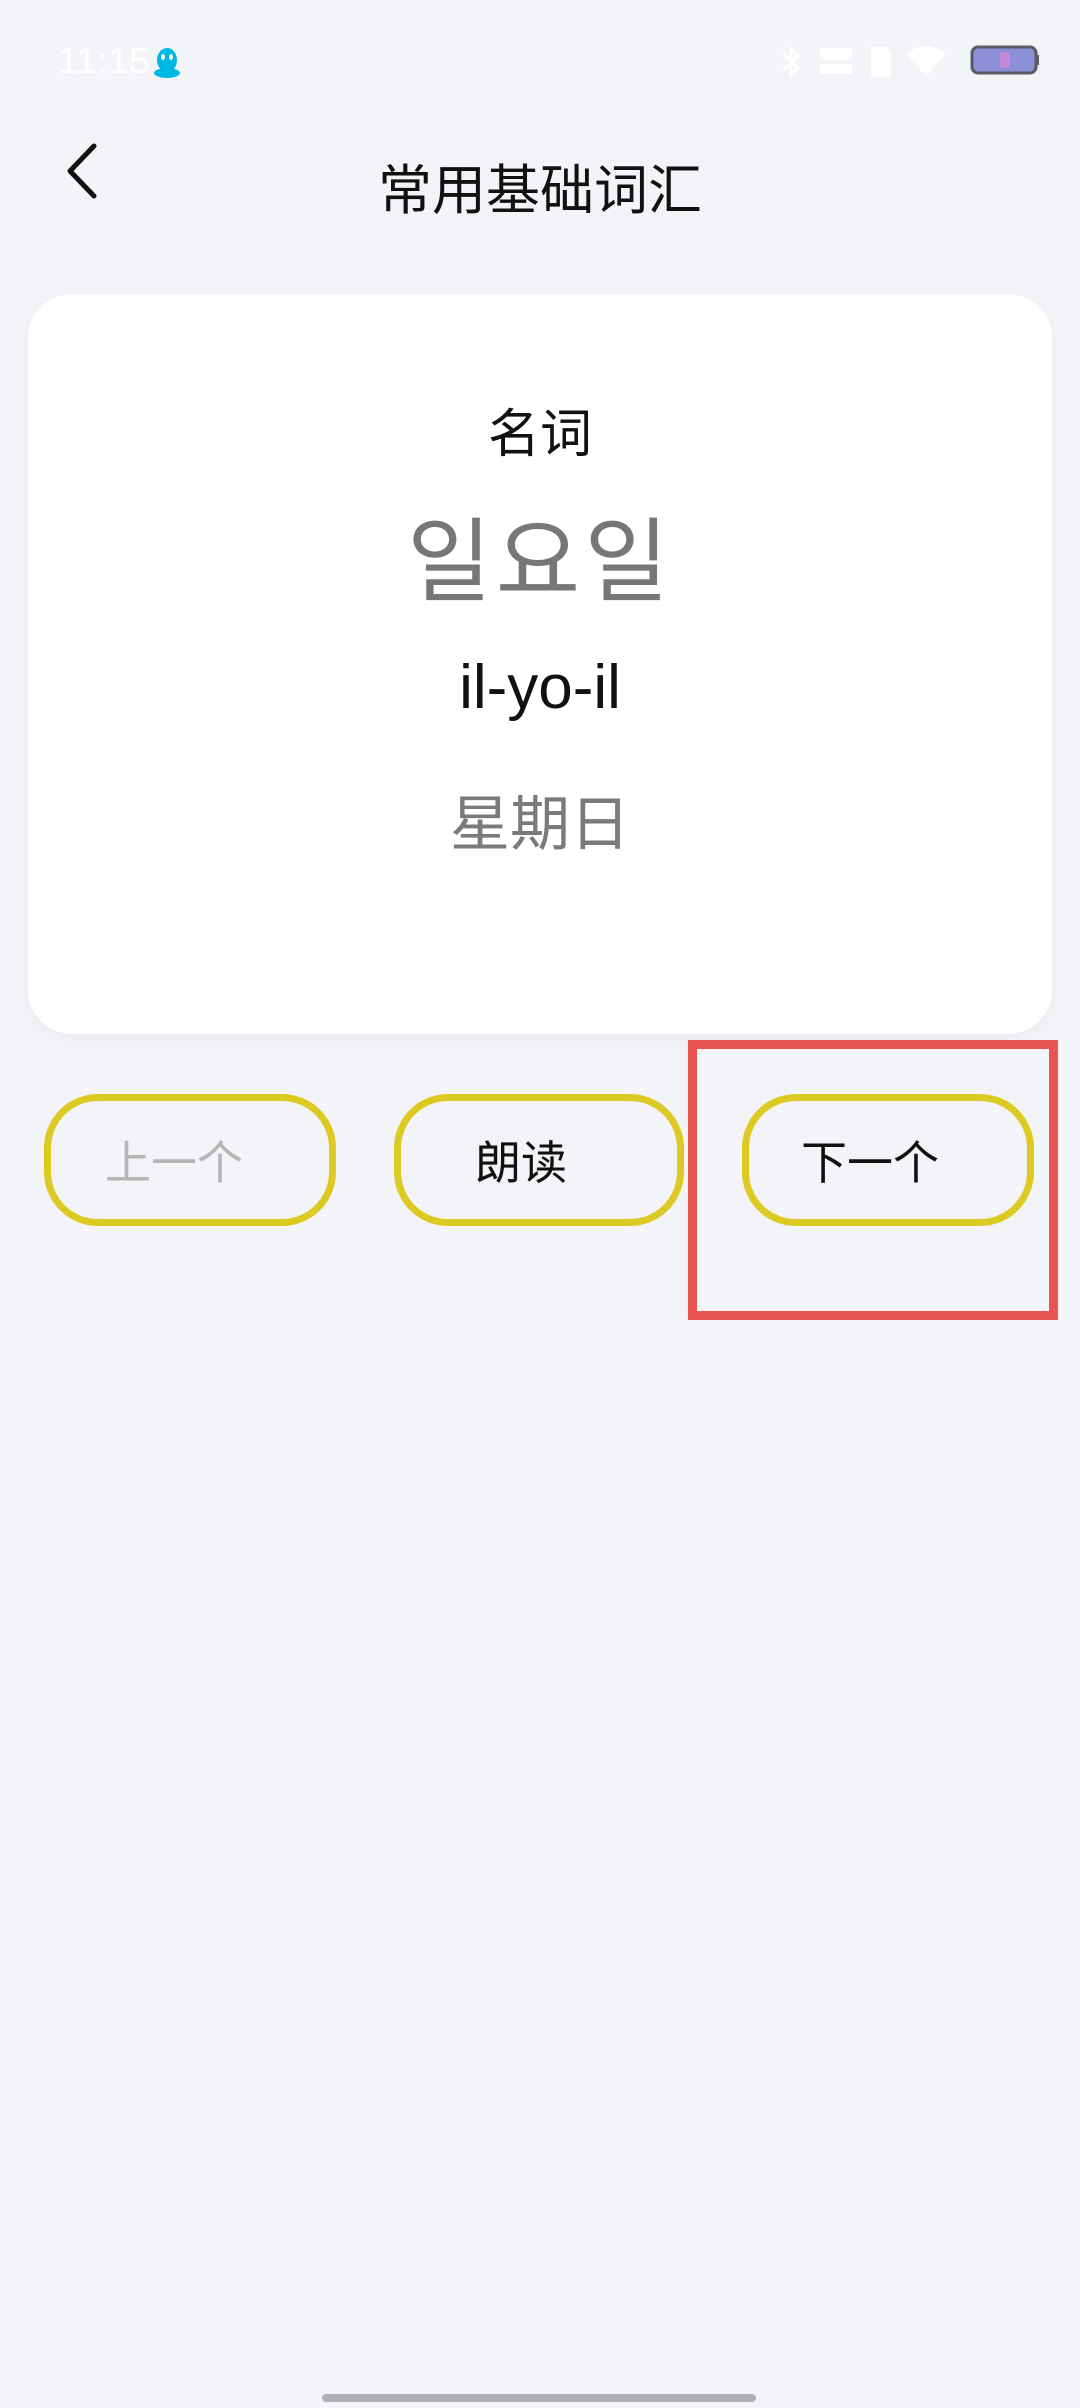  I want to click on read-aloud-button: 朗读, so click(539, 1160).